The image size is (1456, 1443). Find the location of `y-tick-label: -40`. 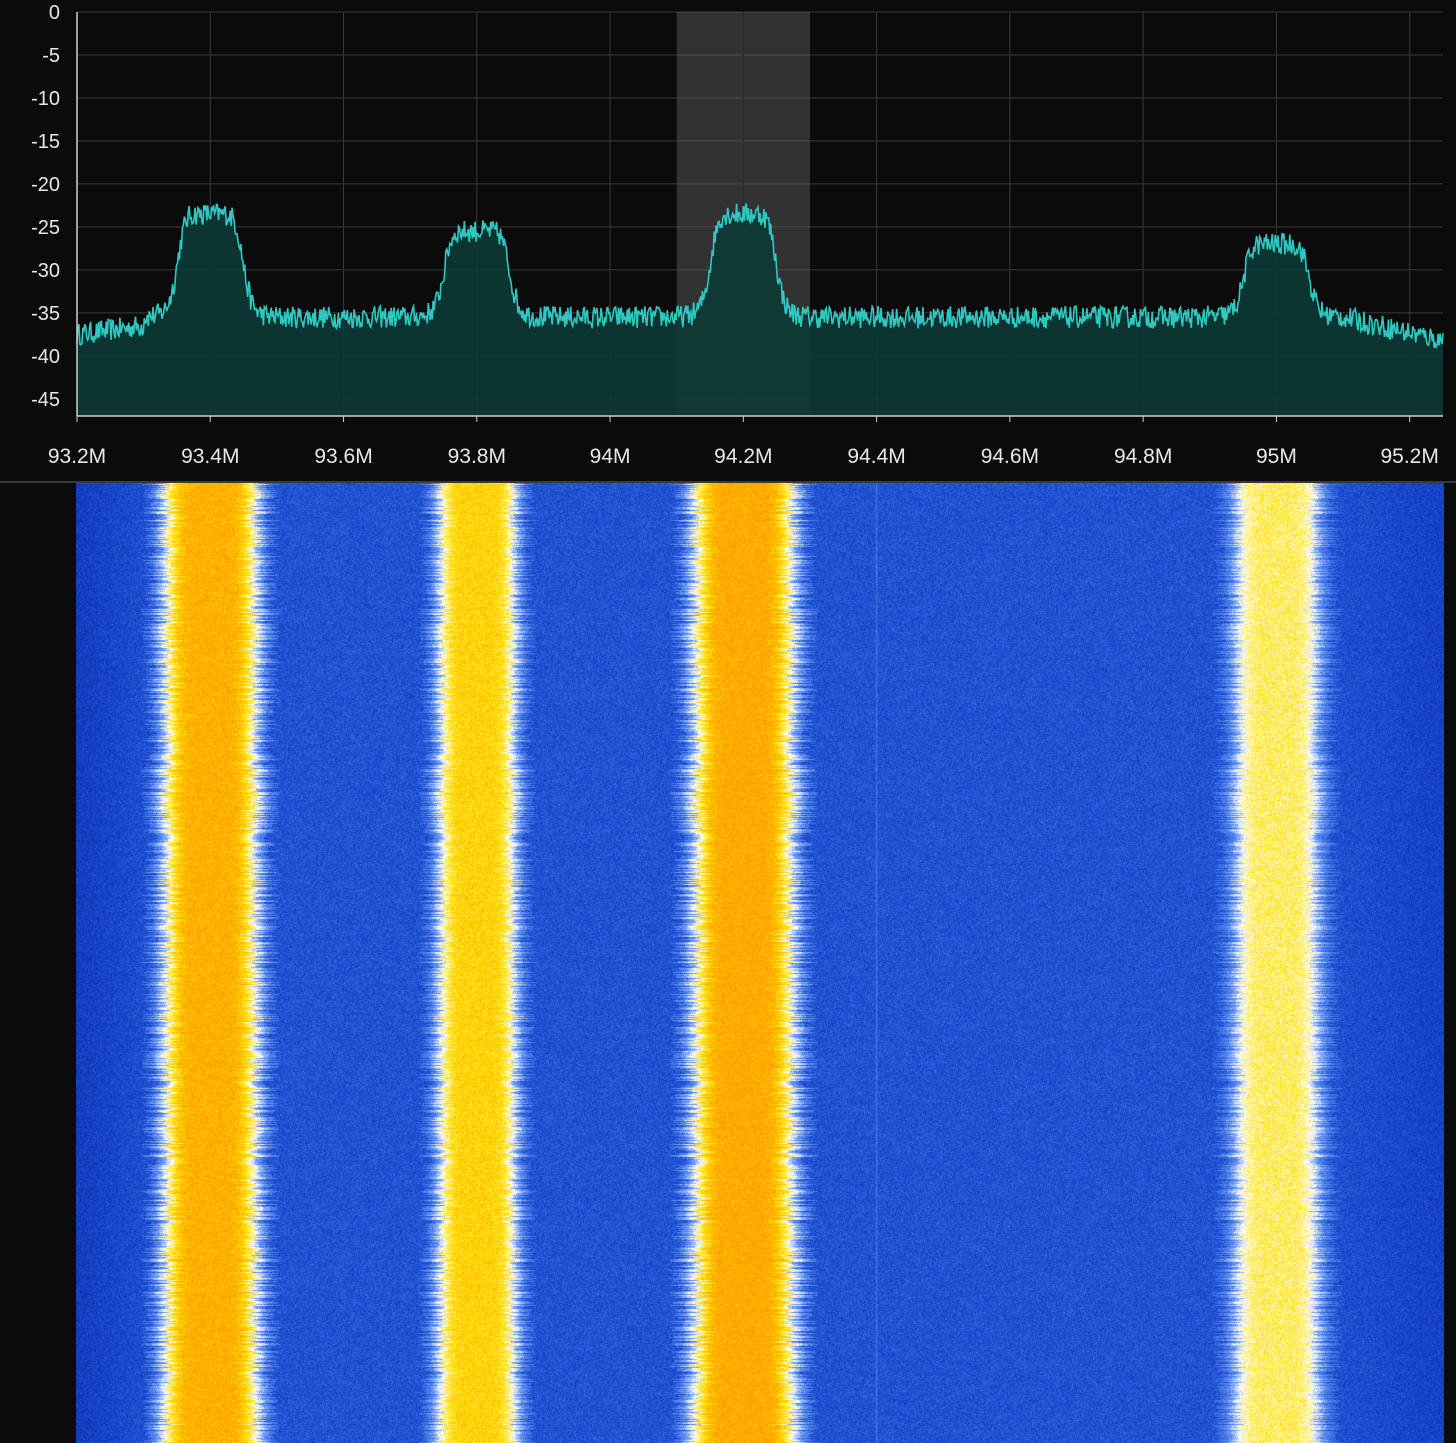

y-tick-label: -40 is located at coordinates (45, 357).